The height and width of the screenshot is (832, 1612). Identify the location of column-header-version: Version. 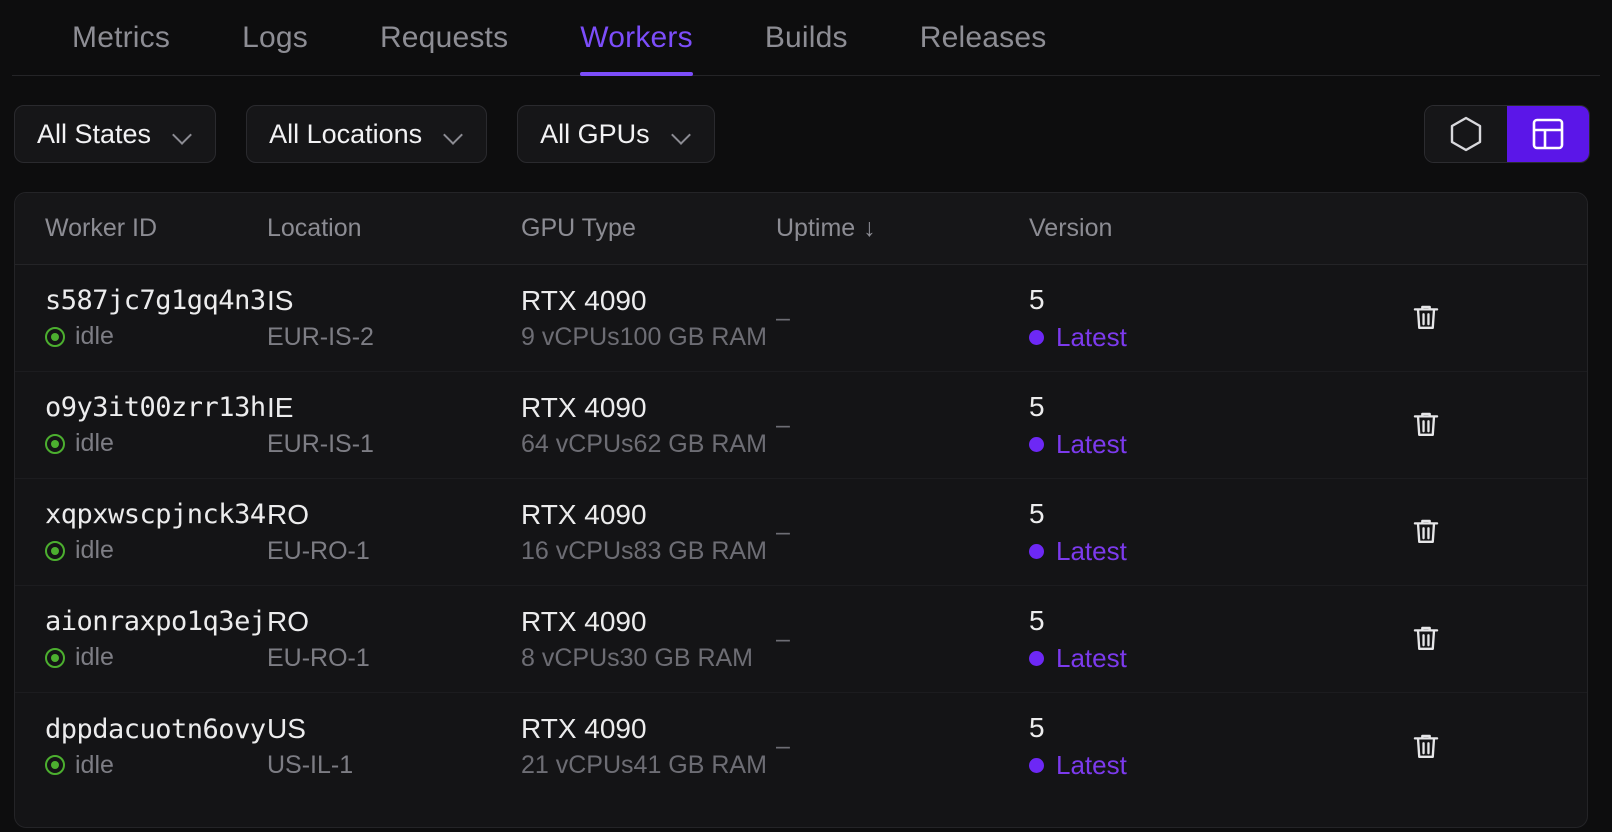
(1194, 228).